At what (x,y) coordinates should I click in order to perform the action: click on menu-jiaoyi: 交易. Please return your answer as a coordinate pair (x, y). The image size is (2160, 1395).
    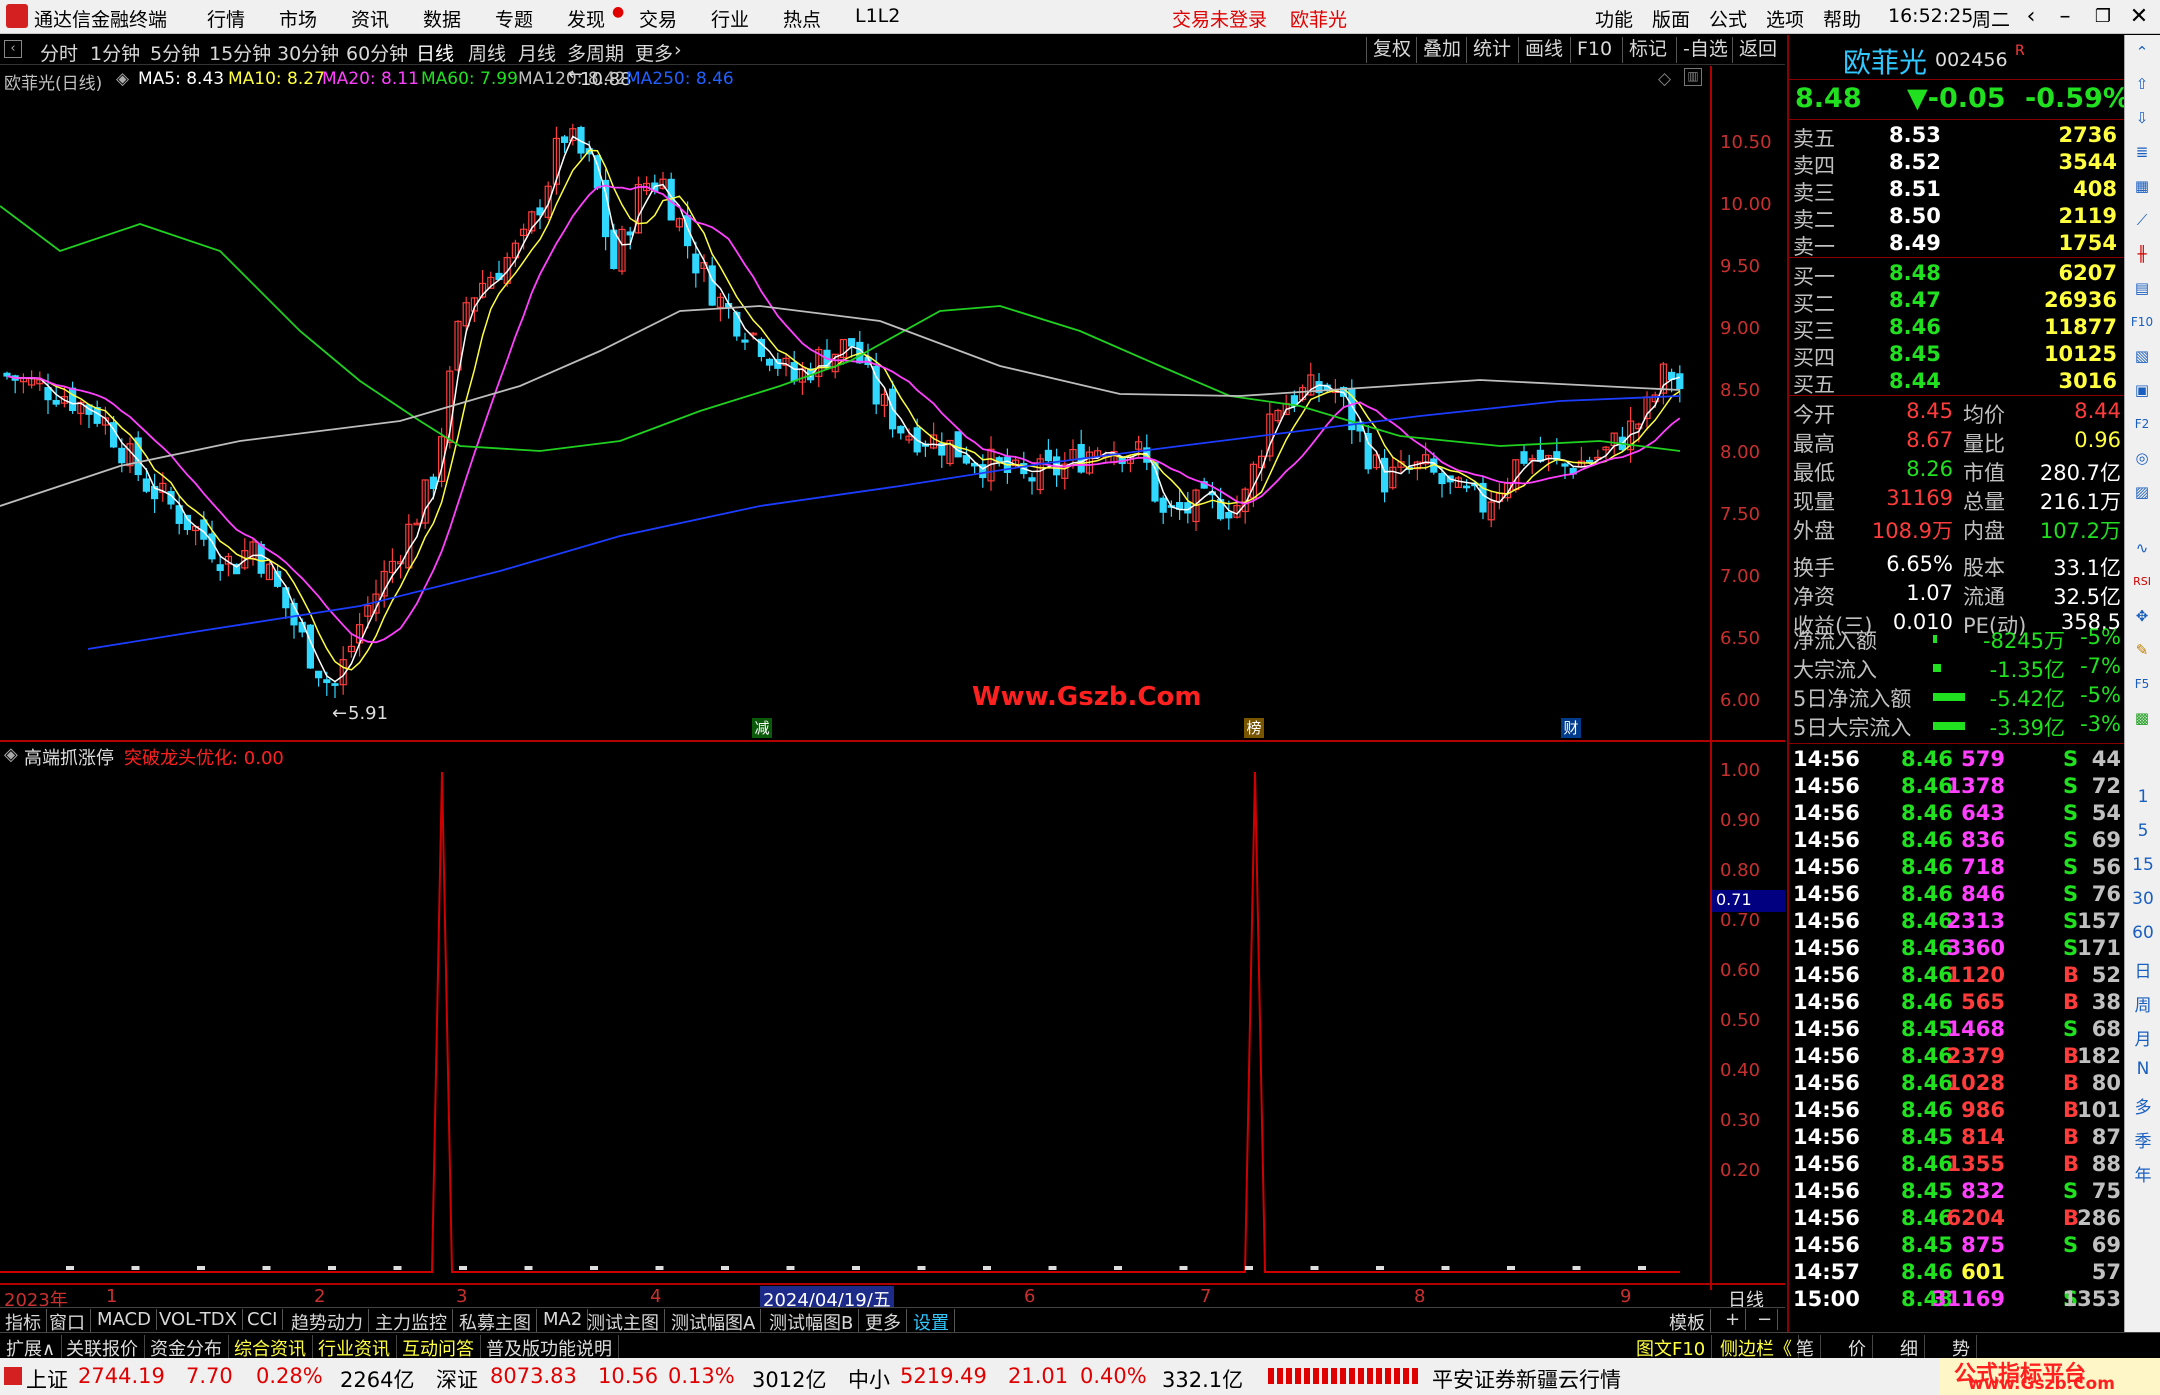
    Looking at the image, I should click on (658, 18).